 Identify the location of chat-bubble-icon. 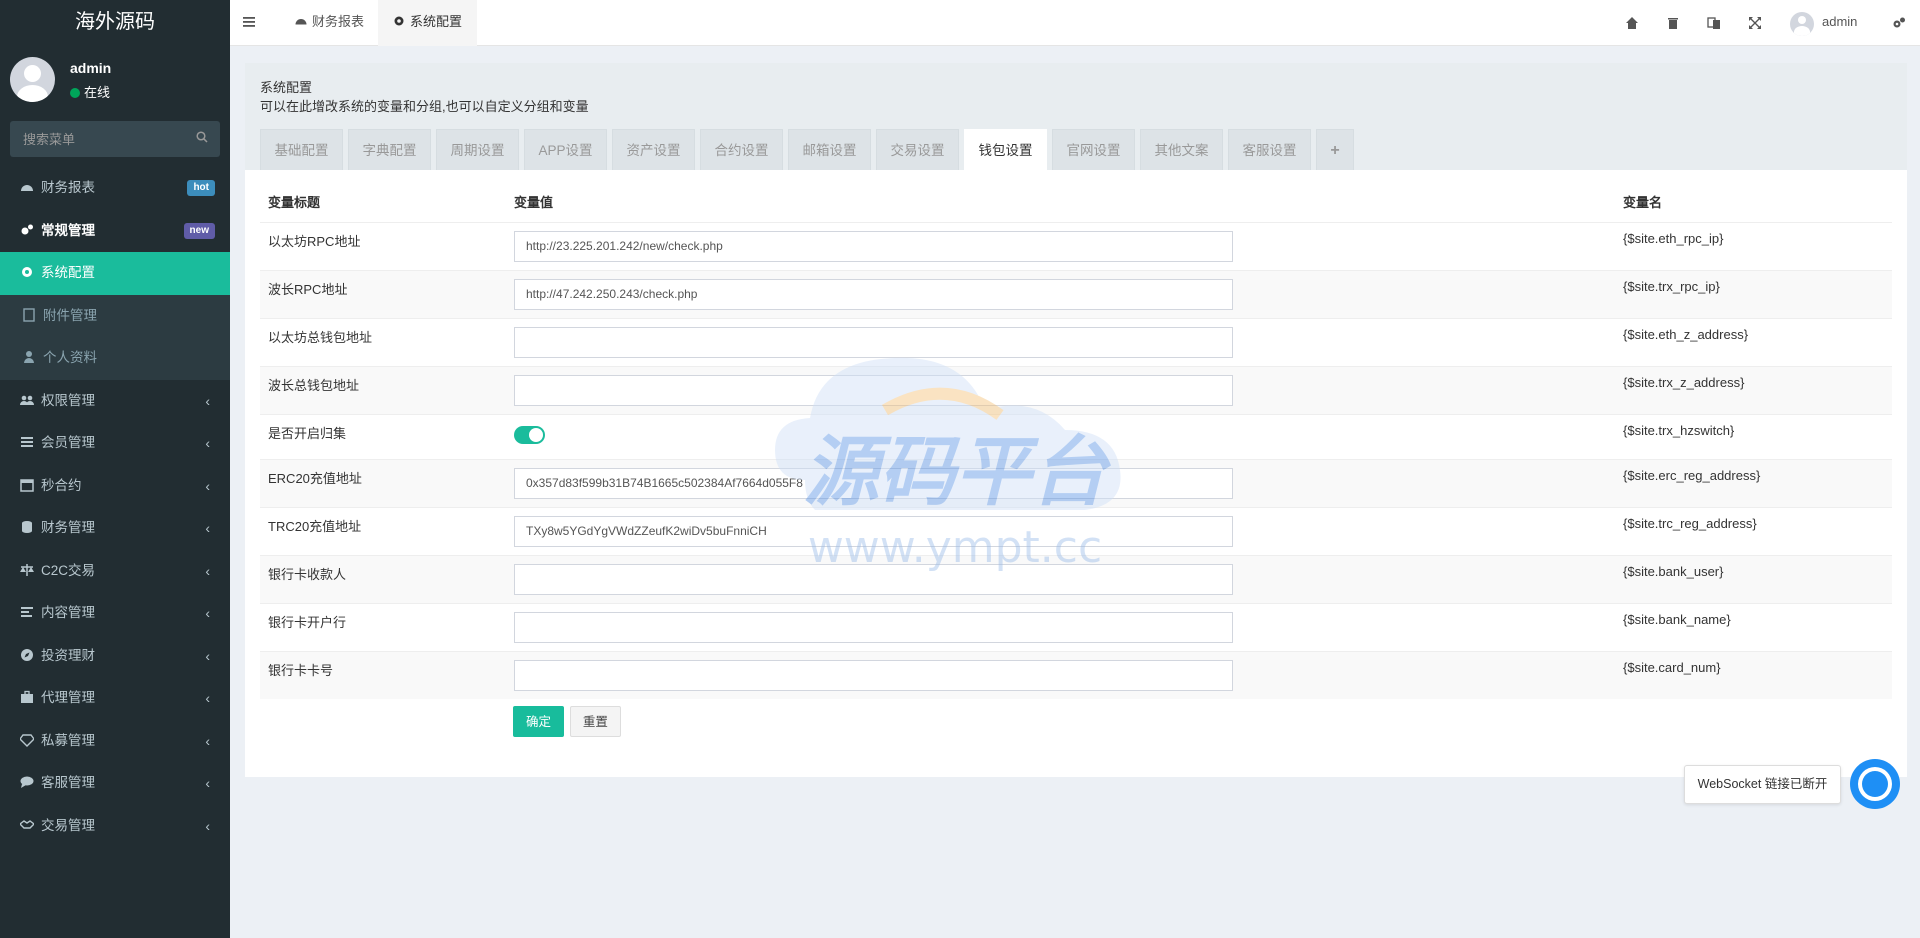
(1875, 784).